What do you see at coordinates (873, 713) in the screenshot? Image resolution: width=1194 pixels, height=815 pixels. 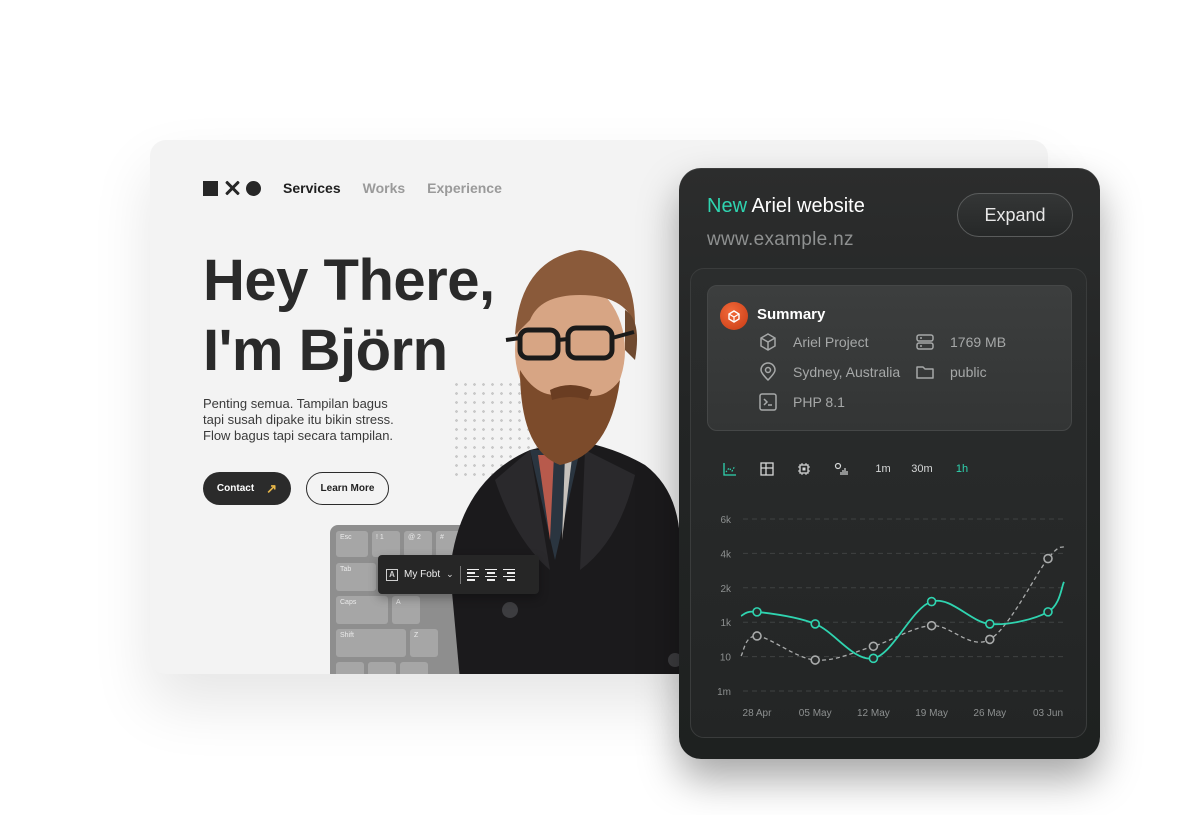 I see `x-tick-label: 12 May` at bounding box center [873, 713].